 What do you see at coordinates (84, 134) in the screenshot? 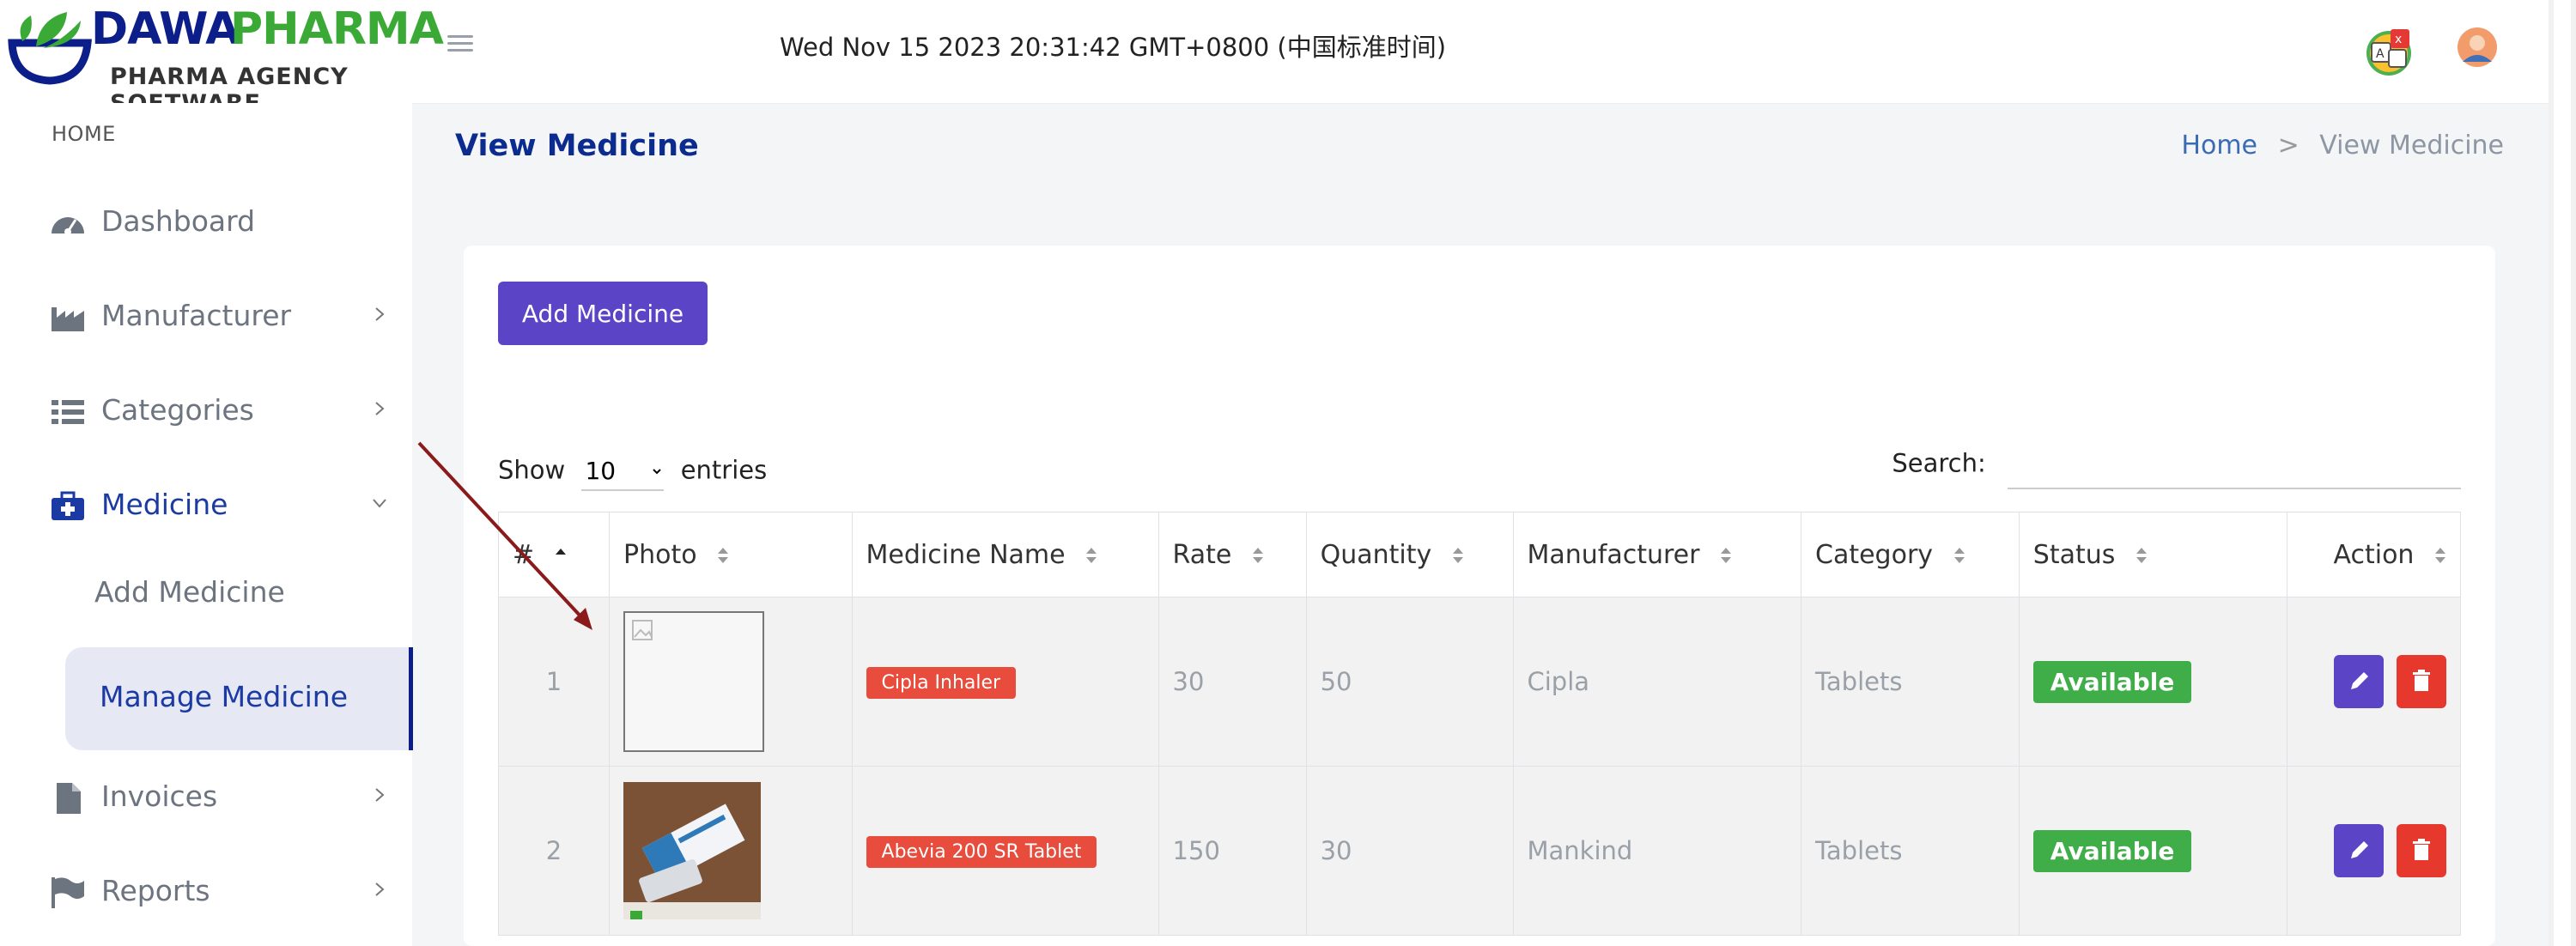
I see `sidebar-heading: HOME` at bounding box center [84, 134].